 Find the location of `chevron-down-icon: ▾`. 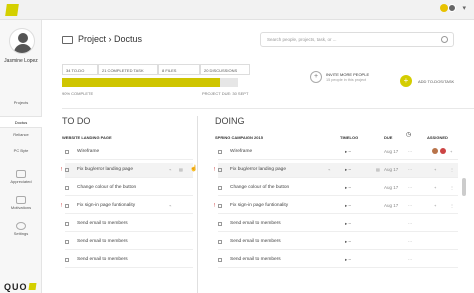

chevron-down-icon: ▾ is located at coordinates (464, 8).